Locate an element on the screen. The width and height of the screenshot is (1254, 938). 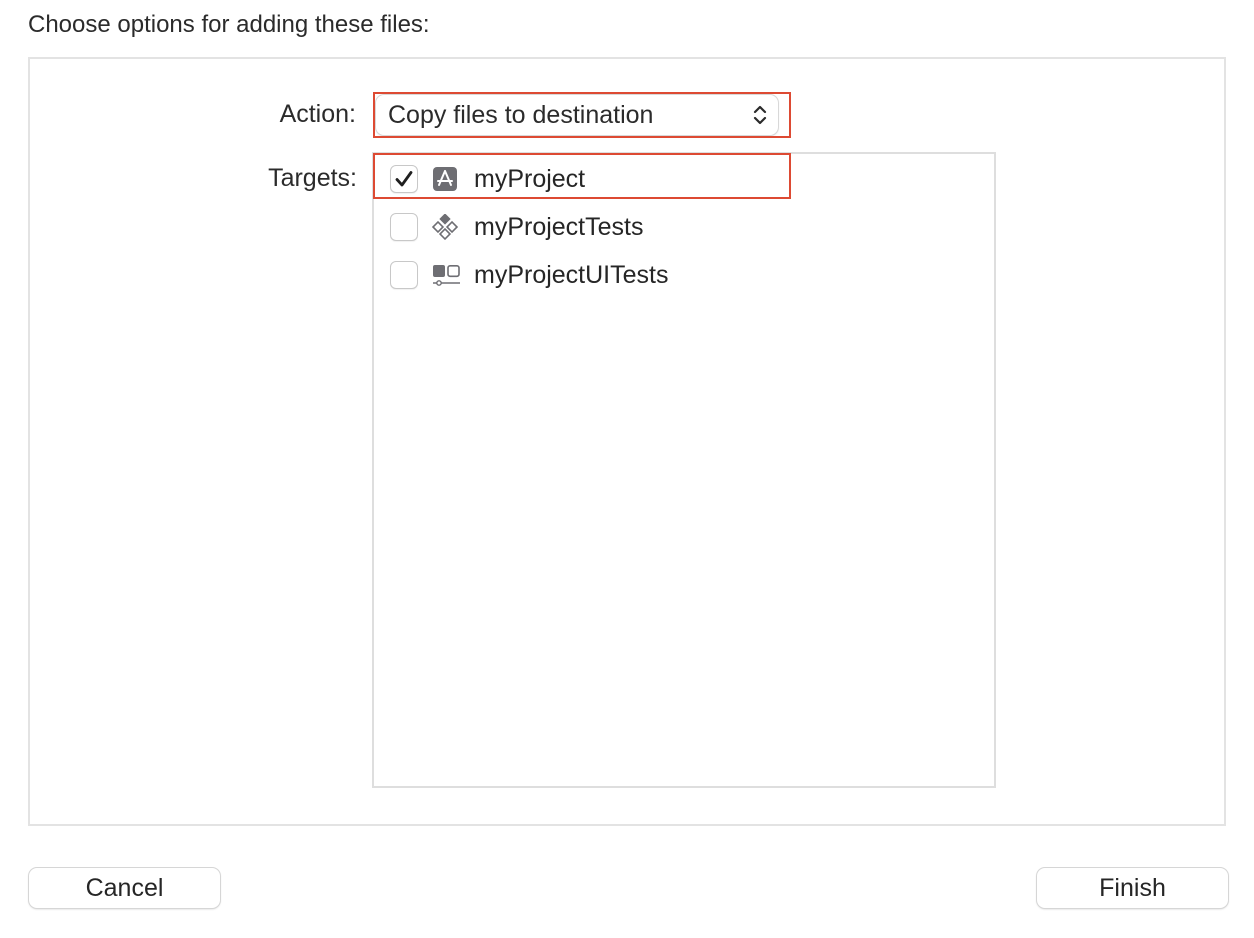
target-checkbox-myproject is located at coordinates (404, 179).